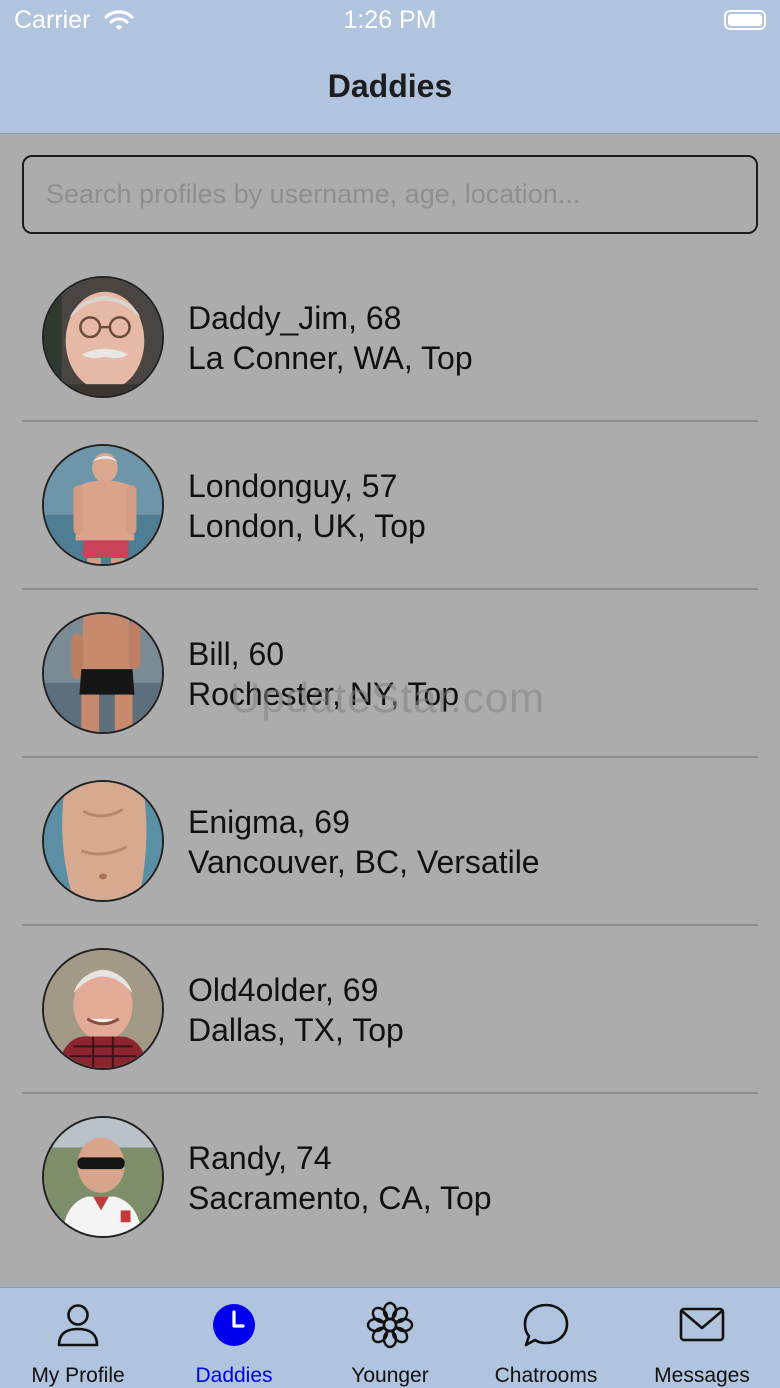  Describe the element at coordinates (390, 194) in the screenshot. I see `search-input` at that location.